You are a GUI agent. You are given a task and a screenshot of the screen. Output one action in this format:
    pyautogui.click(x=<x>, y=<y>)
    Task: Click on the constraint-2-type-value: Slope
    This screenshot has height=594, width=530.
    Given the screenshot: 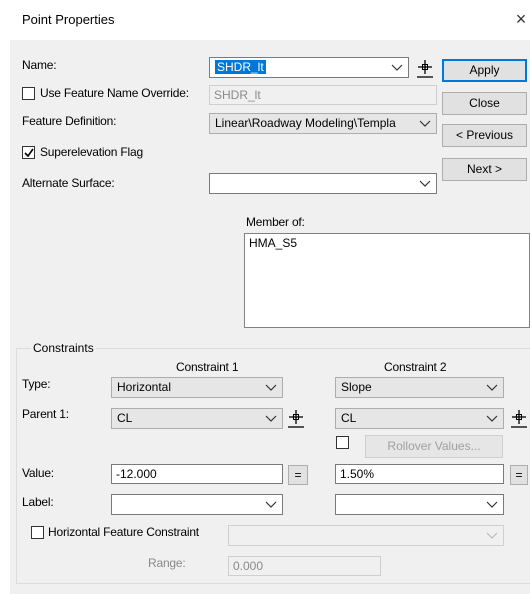 What is the action you would take?
    pyautogui.click(x=356, y=387)
    